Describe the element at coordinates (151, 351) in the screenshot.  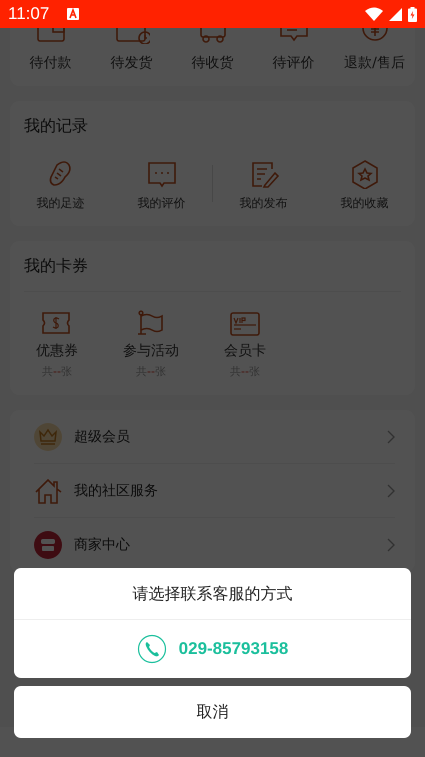
I see `coupon-label: 参与活动` at that location.